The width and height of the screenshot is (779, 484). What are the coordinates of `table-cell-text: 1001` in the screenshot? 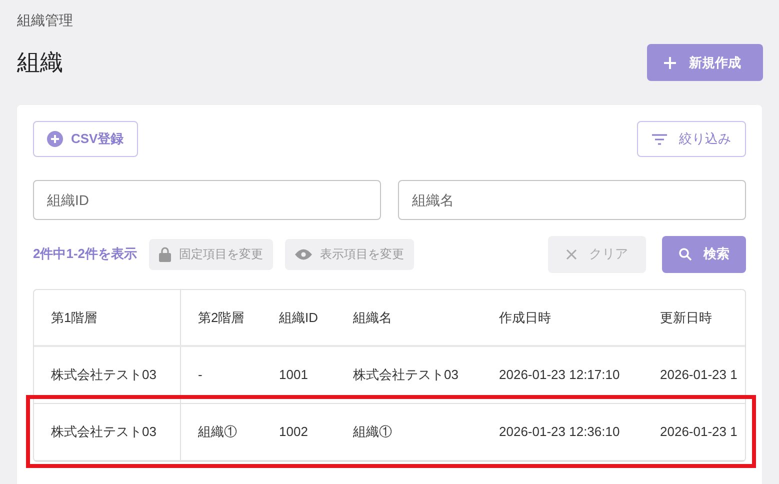 It's located at (293, 375).